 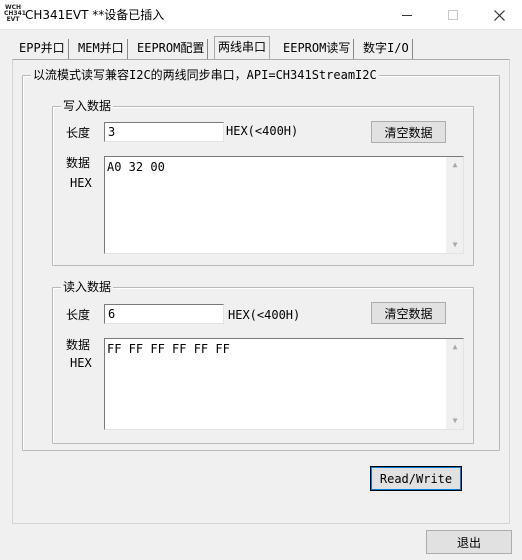 What do you see at coordinates (95, 15) in the screenshot?
I see `window-title: CH341EVT **设备已插入` at bounding box center [95, 15].